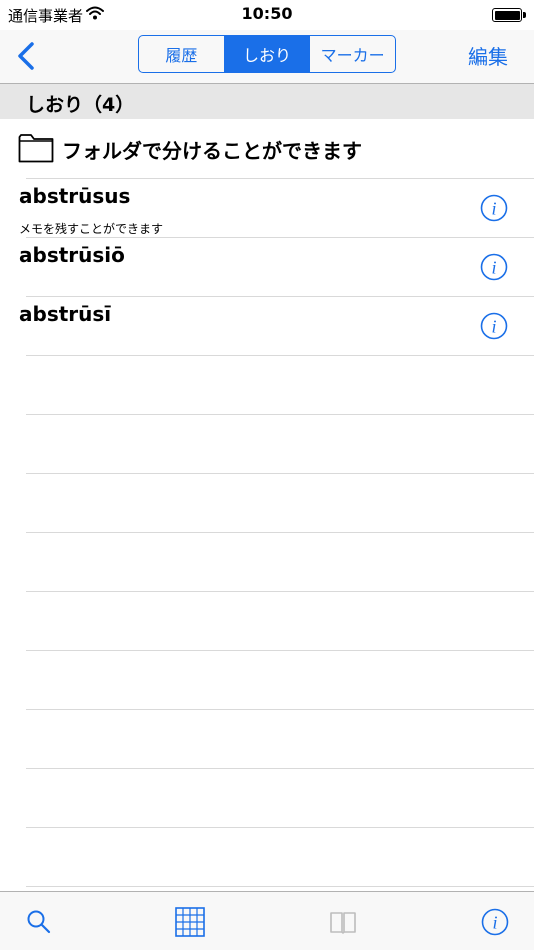  Describe the element at coordinates (72, 255) in the screenshot. I see `item-title: abstrūsiō` at that location.